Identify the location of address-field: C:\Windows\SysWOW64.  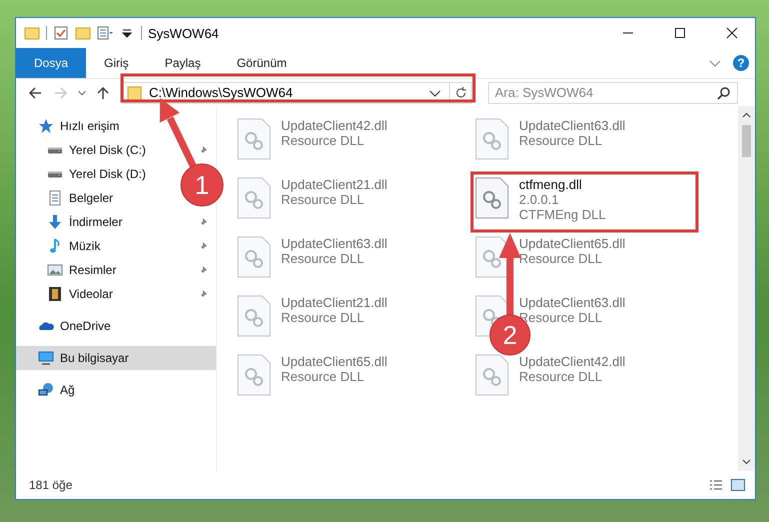
(297, 93).